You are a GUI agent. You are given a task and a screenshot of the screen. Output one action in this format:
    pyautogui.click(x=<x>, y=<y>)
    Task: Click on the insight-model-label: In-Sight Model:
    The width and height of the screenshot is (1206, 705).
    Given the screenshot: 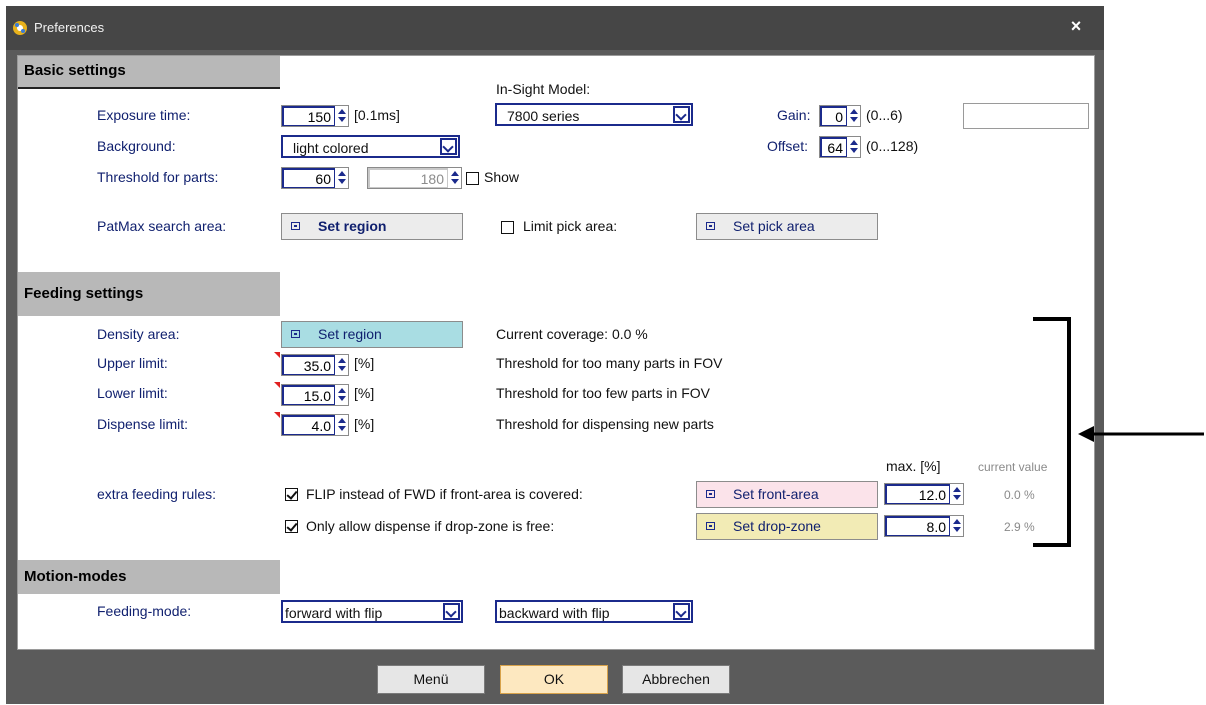 What is the action you would take?
    pyautogui.click(x=543, y=89)
    